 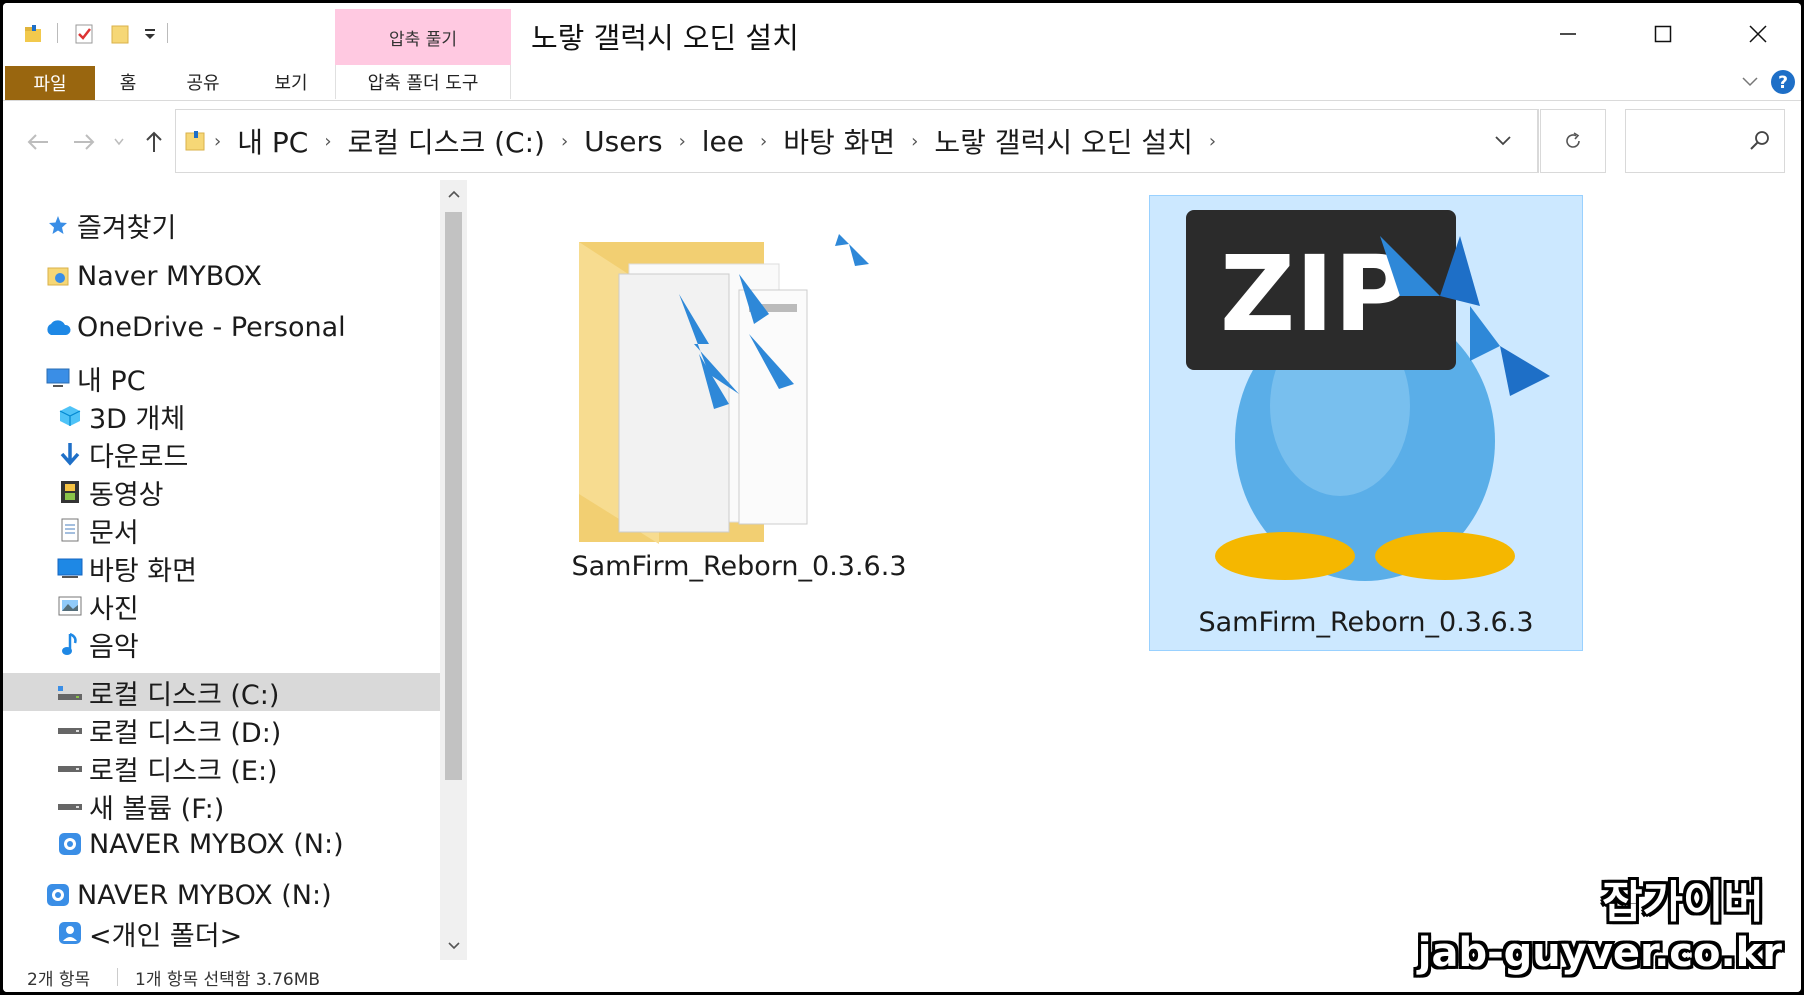 I want to click on nav-label: 로컬 디스크 (E:), so click(x=183, y=771).